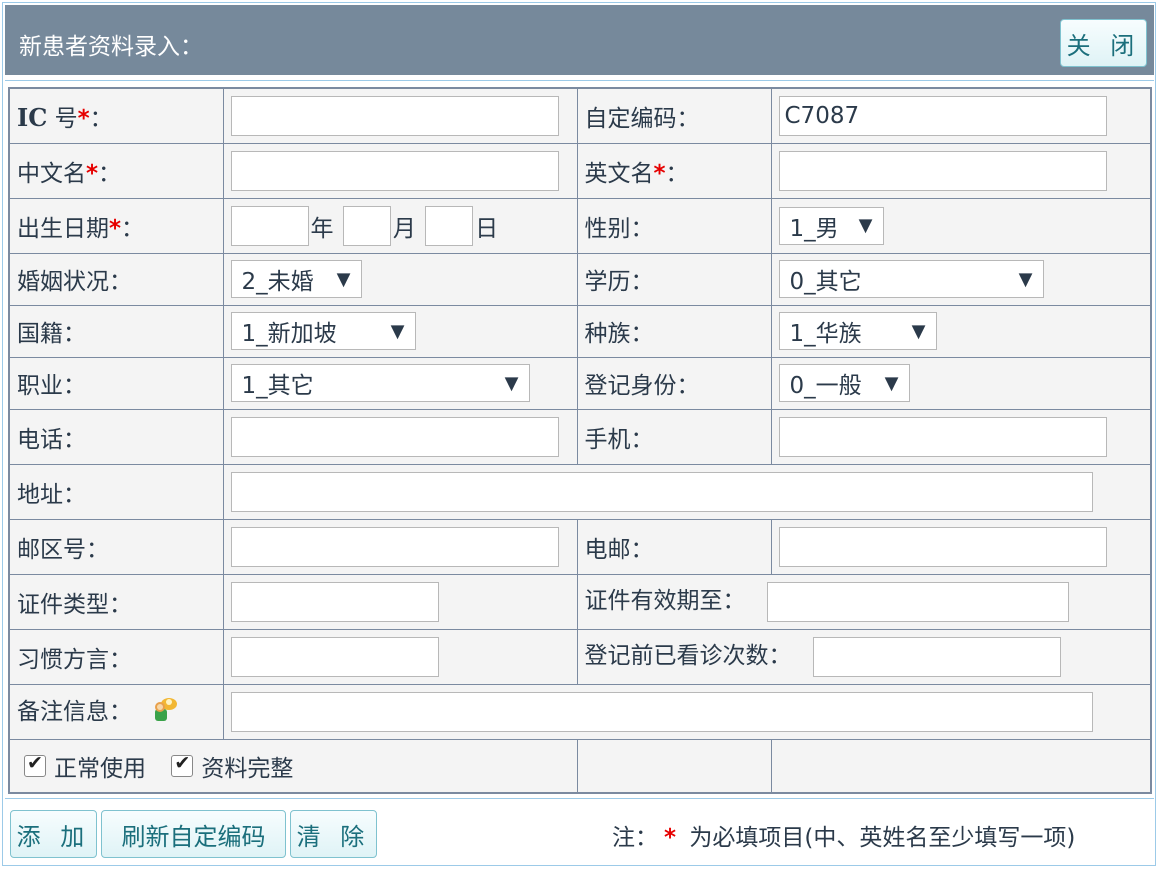 This screenshot has width=1159, height=869. What do you see at coordinates (674, 115) in the screenshot?
I see `custom-code-label: 自定编码：` at bounding box center [674, 115].